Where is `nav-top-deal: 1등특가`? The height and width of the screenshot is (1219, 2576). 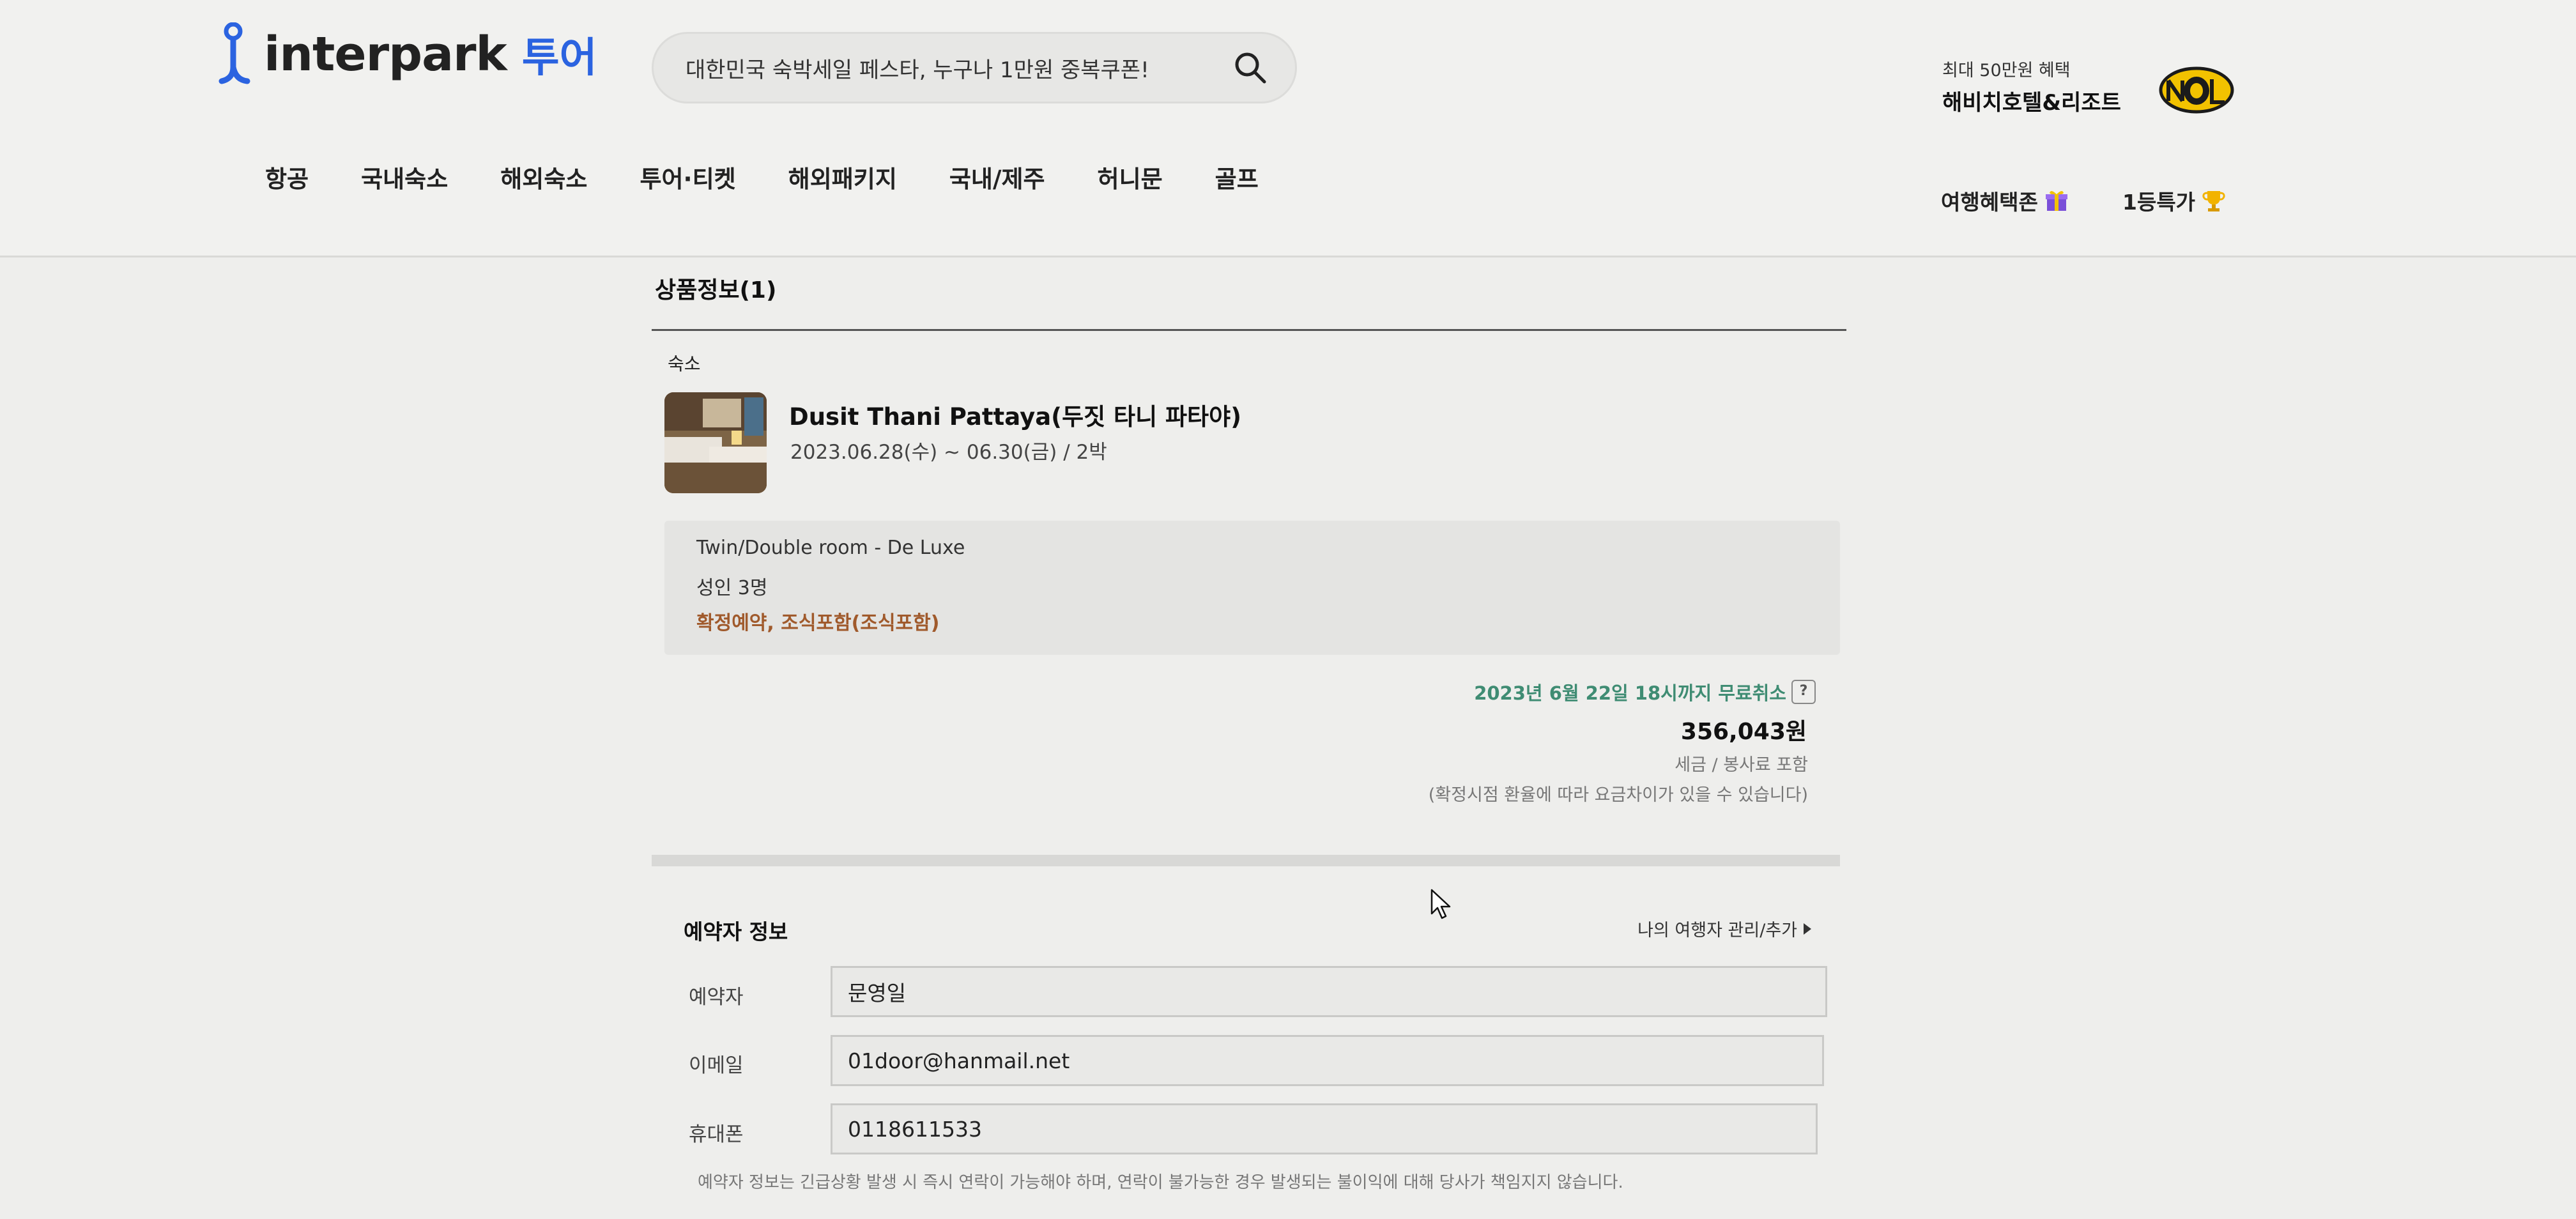
nav-top-deal: 1등특가 is located at coordinates (2174, 200).